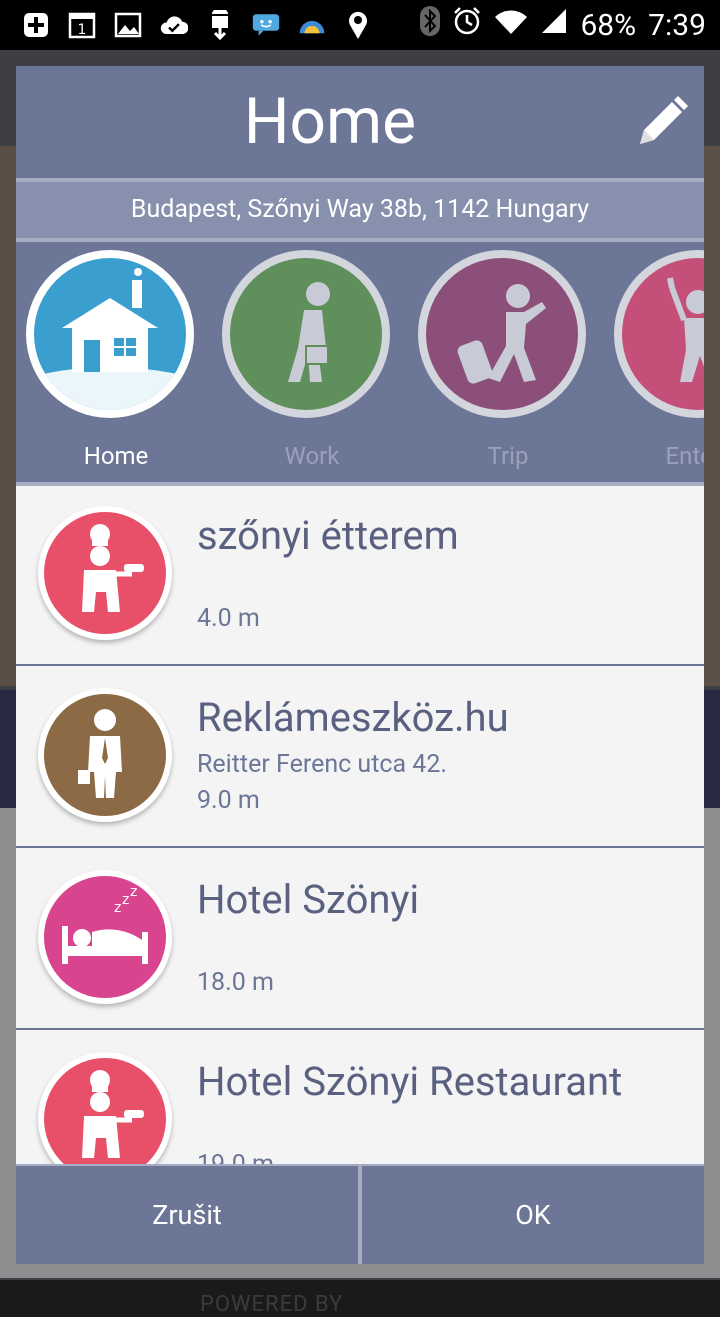 The height and width of the screenshot is (1317, 720). I want to click on sleeping-bed-icon: z z z, so click(105, 937).